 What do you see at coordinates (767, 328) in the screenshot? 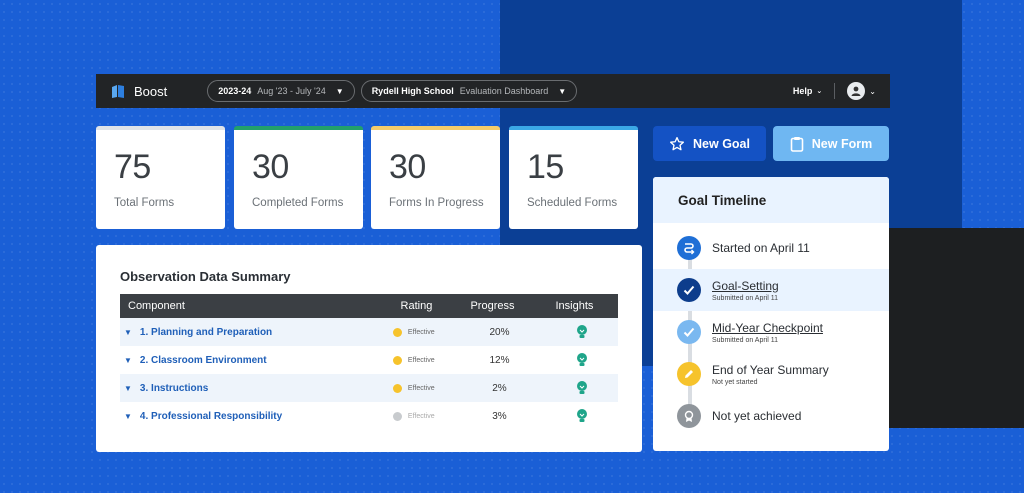
I see `timeline-item-link: Mid-Year Checkpoint` at bounding box center [767, 328].